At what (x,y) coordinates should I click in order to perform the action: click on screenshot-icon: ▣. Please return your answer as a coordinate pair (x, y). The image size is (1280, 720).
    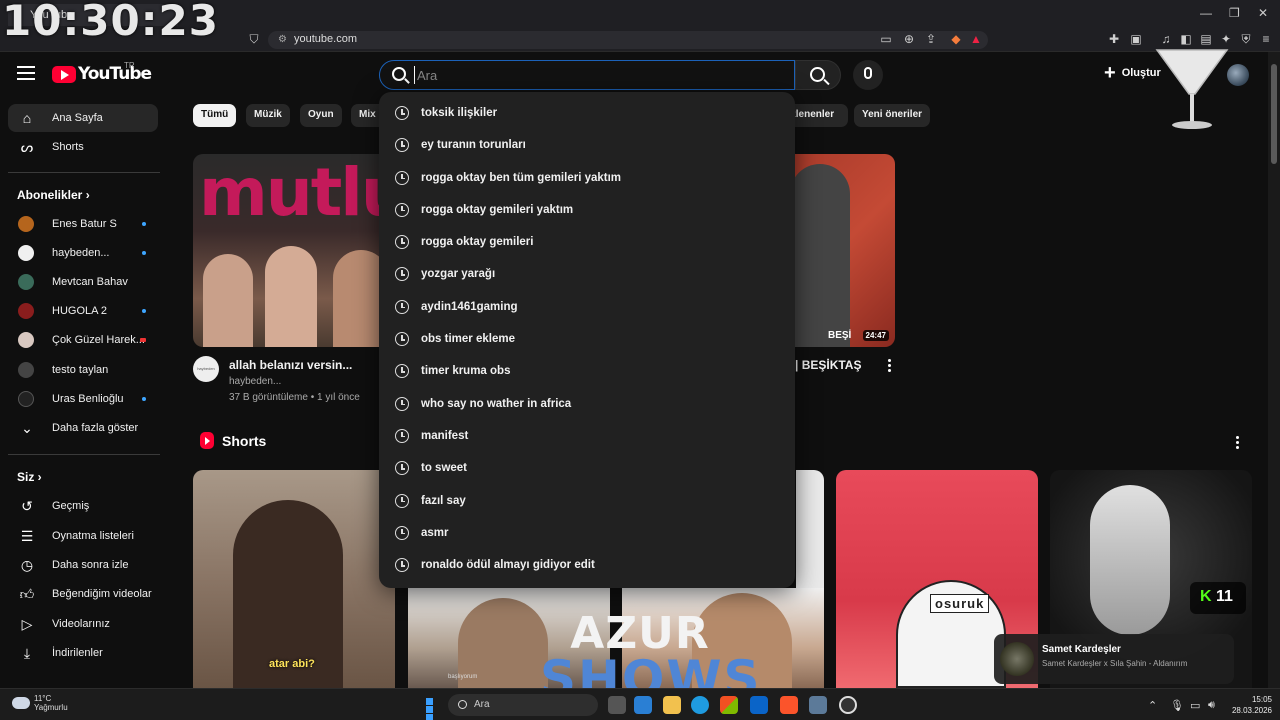
    Looking at the image, I should click on (1136, 40).